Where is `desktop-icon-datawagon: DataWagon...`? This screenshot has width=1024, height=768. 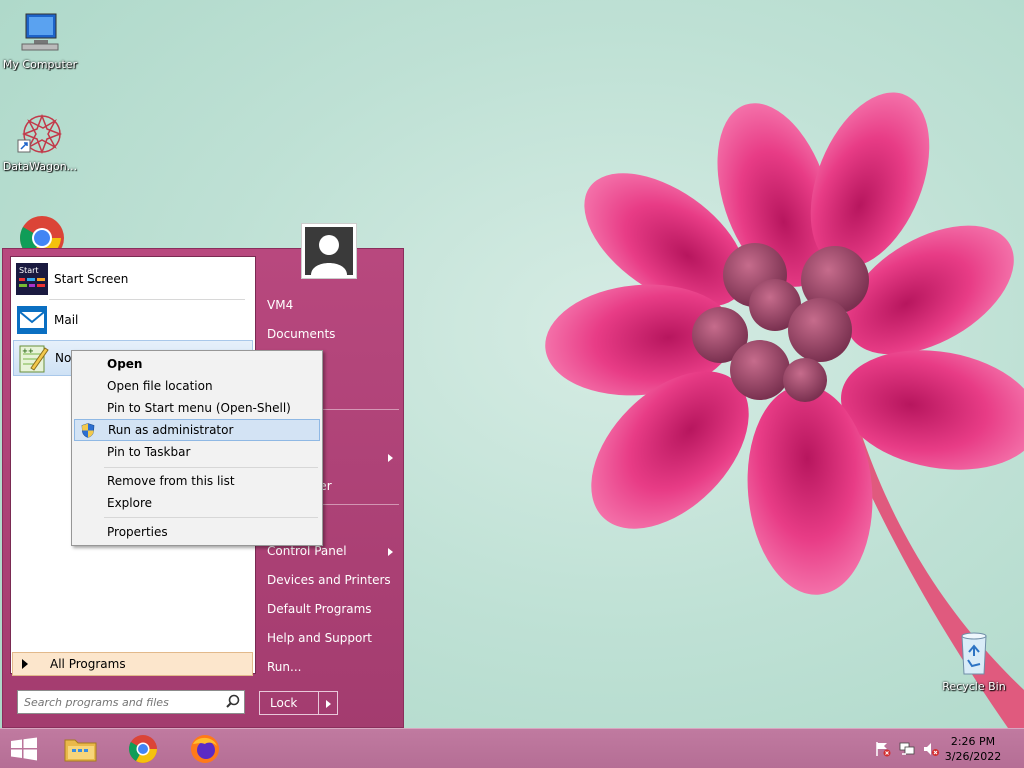 desktop-icon-datawagon: DataWagon... is located at coordinates (40, 141).